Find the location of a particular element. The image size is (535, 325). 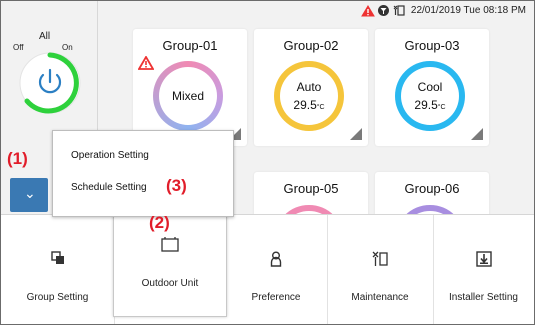

nav-label: Group Setting is located at coordinates (57, 297).